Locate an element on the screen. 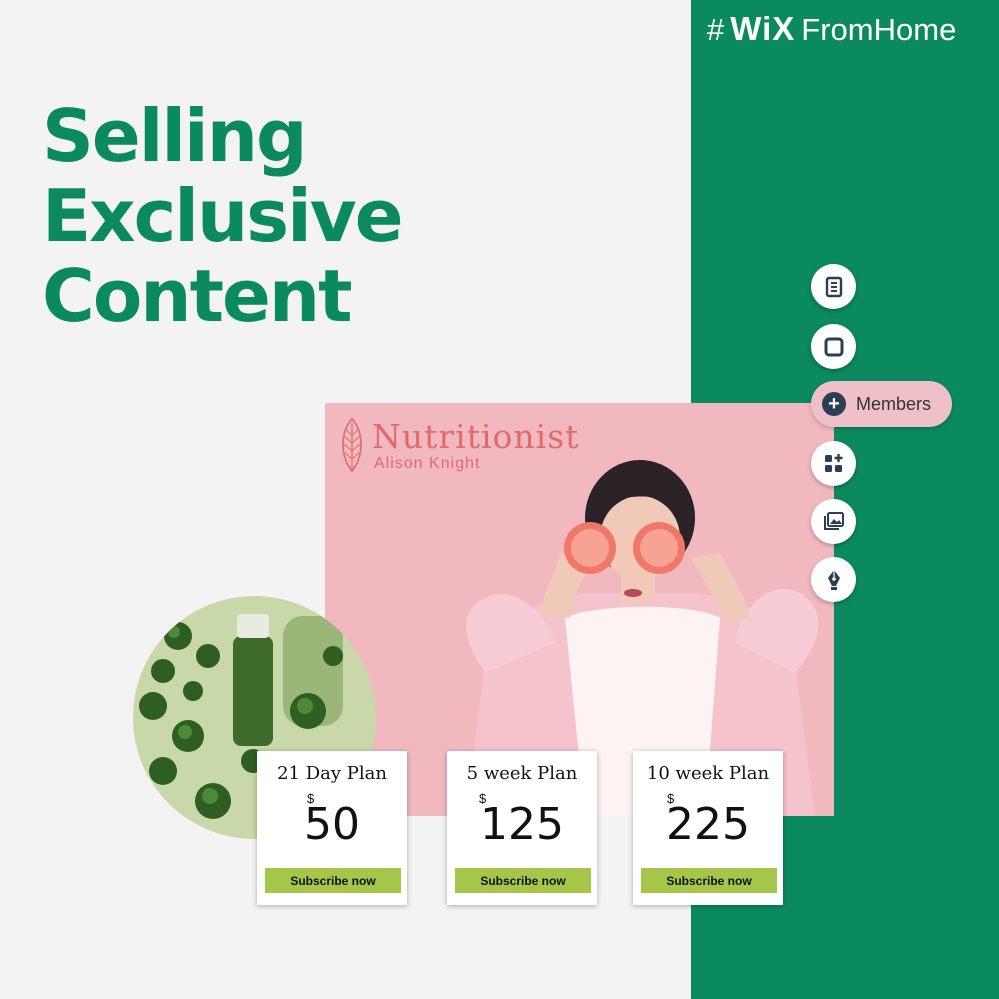 This screenshot has width=999, height=999. blog-button is located at coordinates (833, 579).